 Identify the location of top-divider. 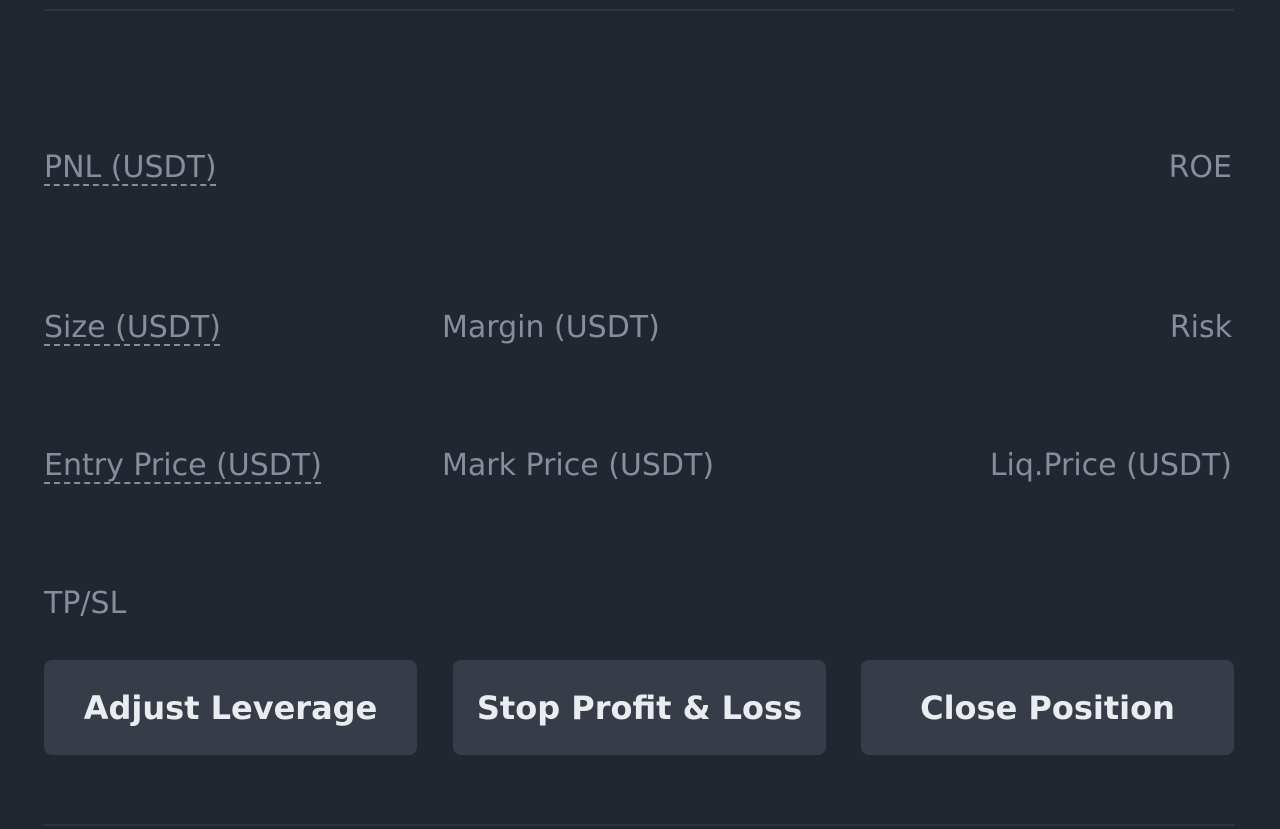
(639, 10).